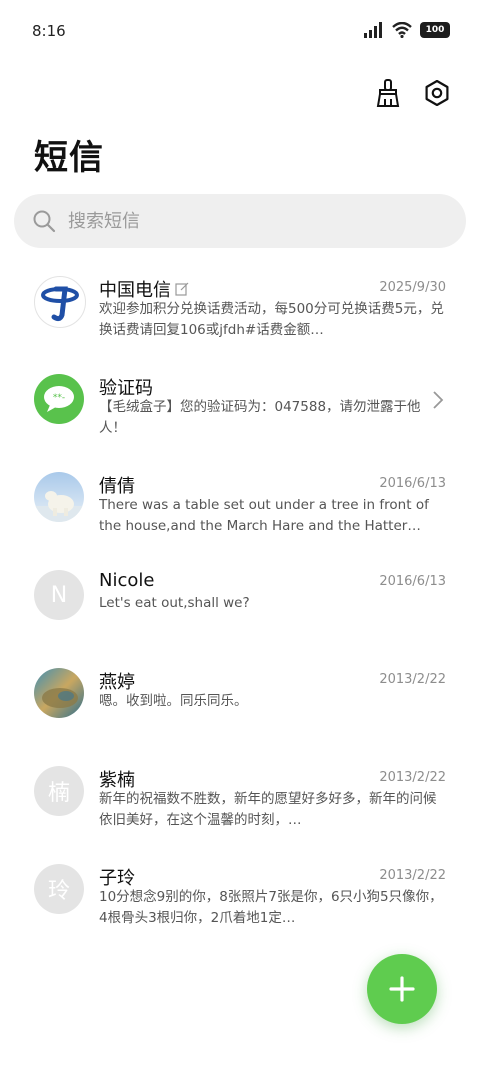  I want to click on broom-icon, so click(388, 93).